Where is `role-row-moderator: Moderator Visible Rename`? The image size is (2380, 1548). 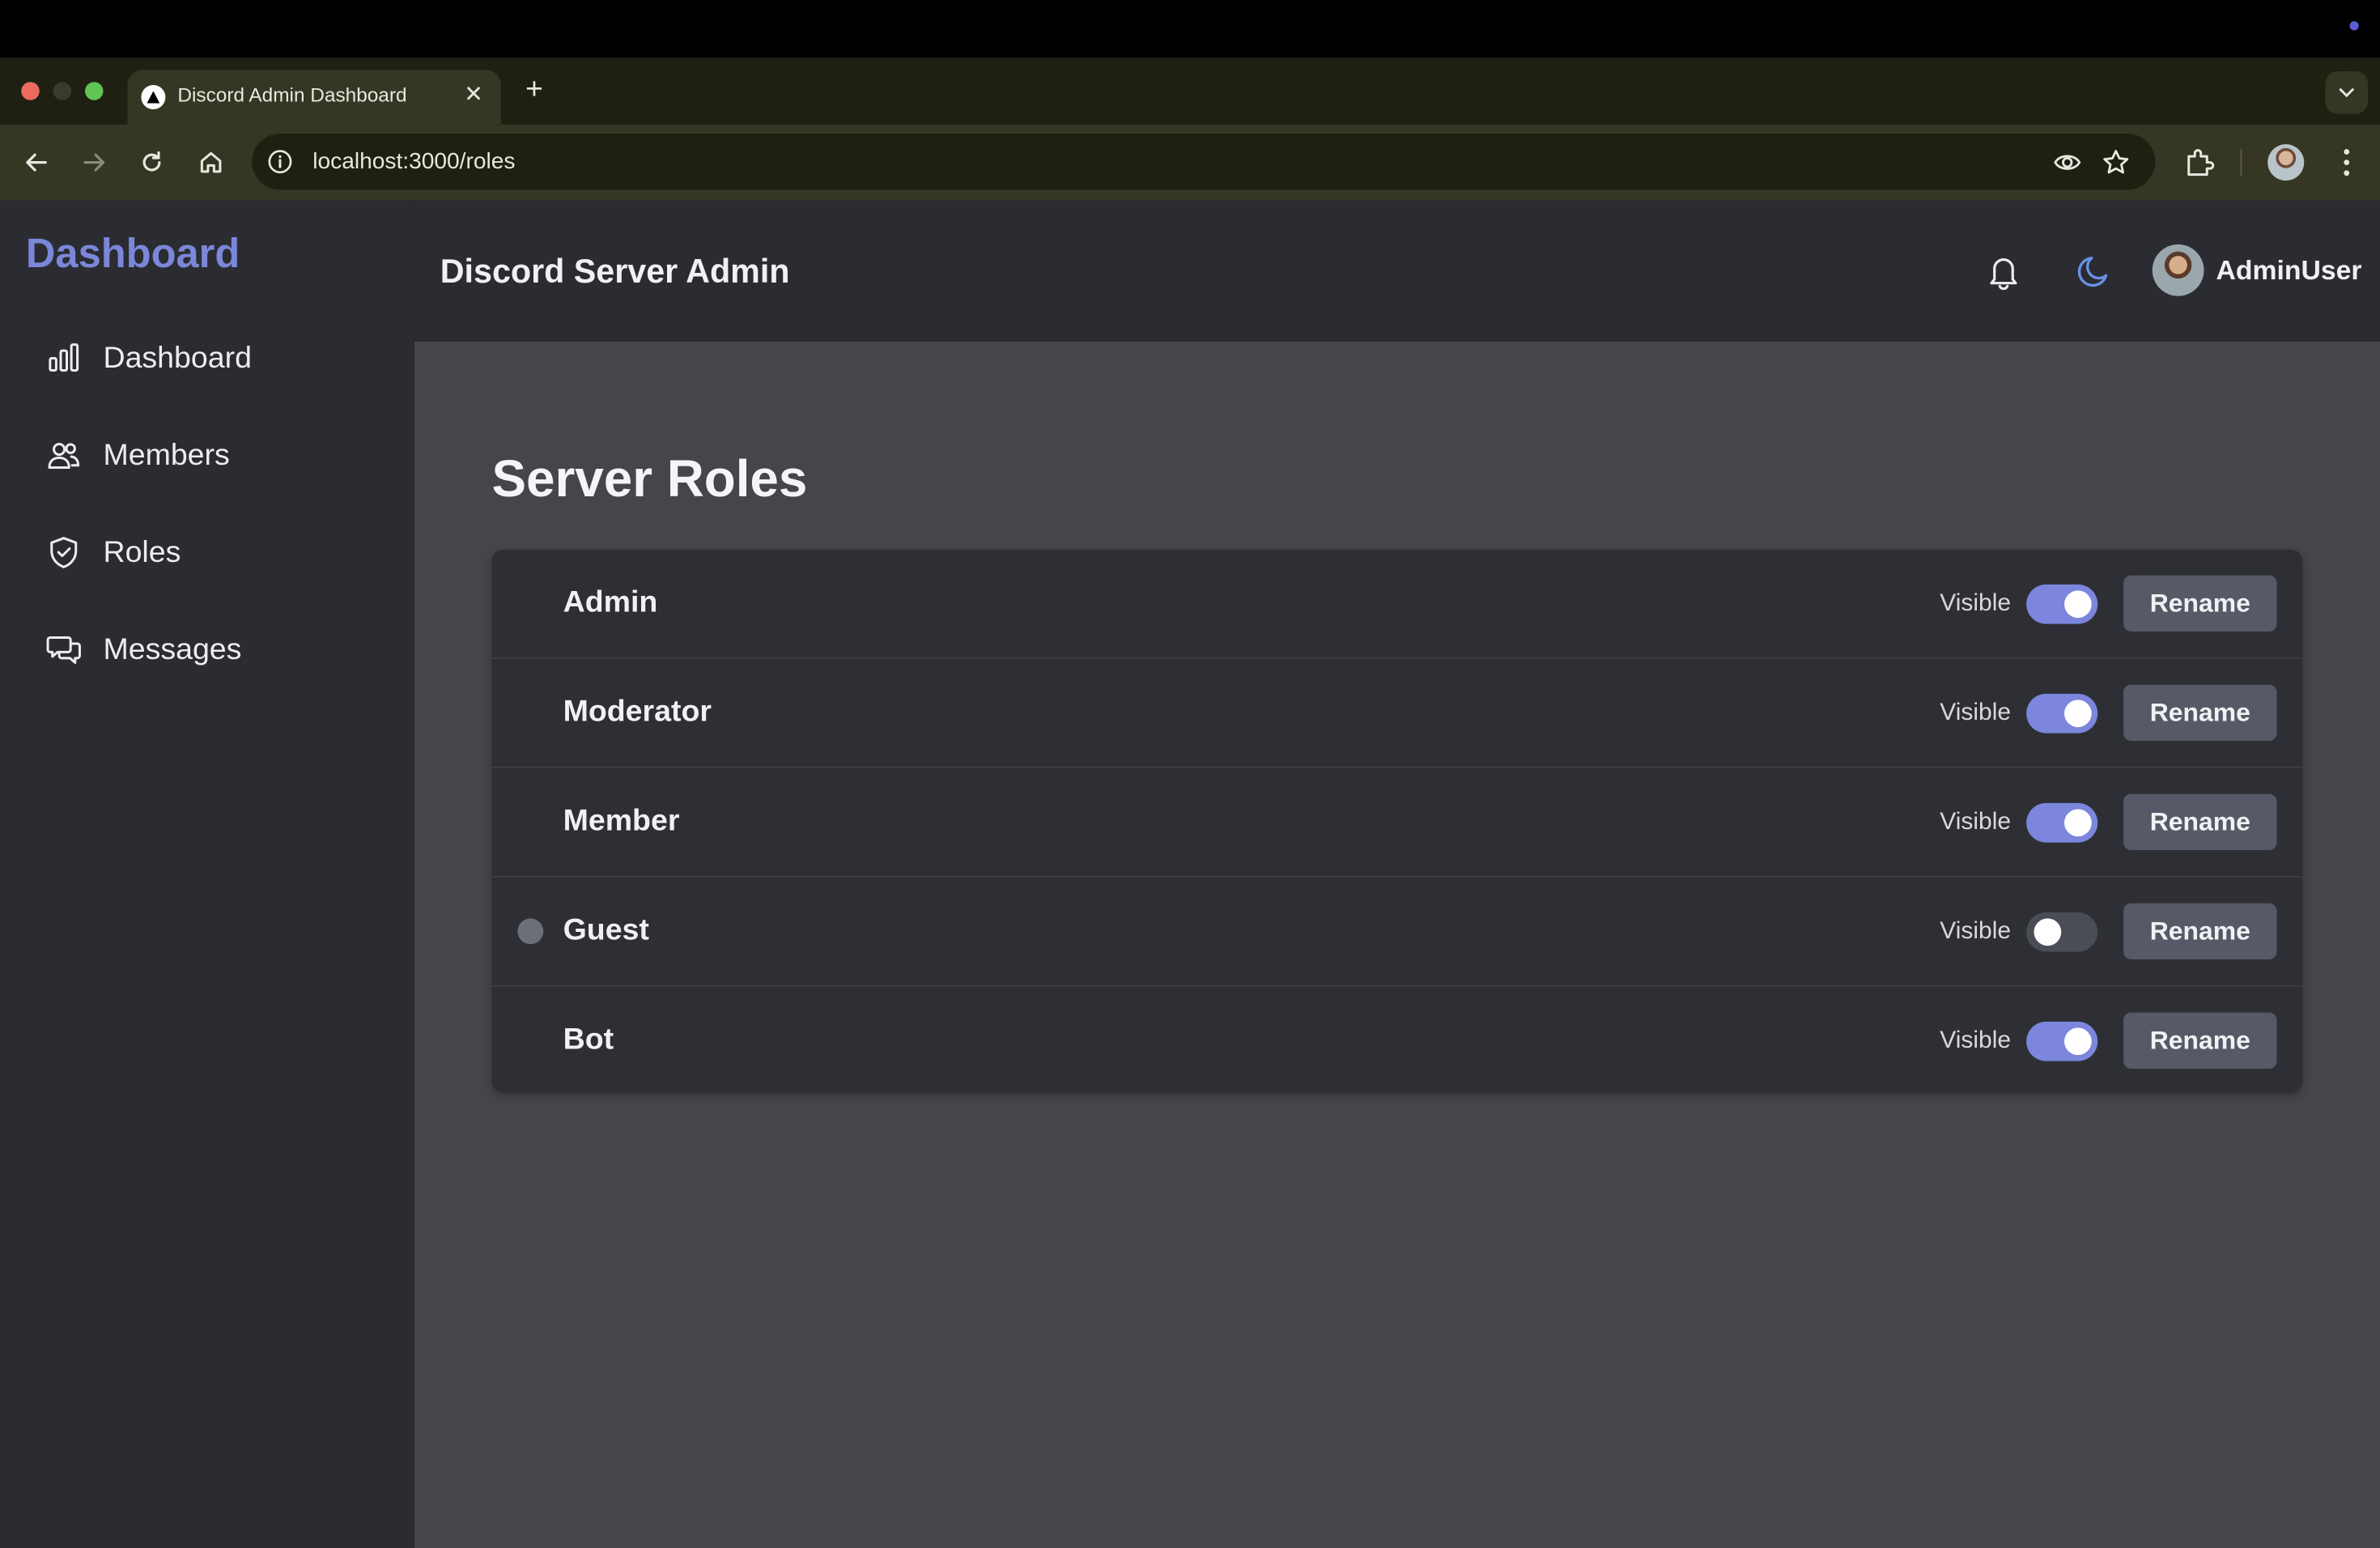 role-row-moderator: Moderator Visible Rename is located at coordinates (1397, 714).